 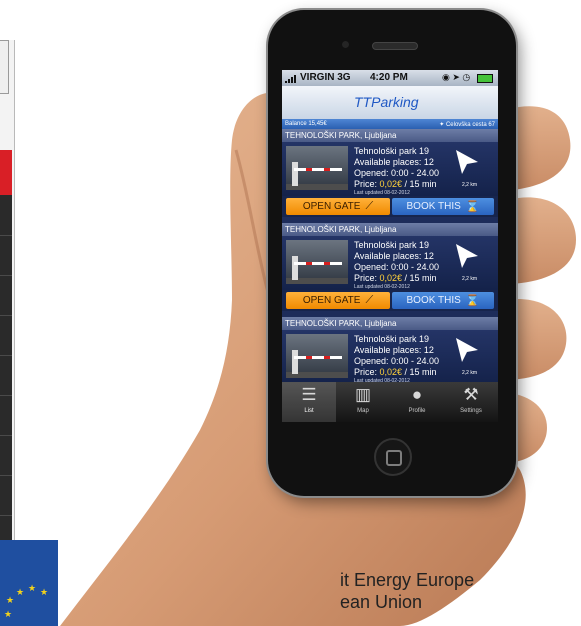 What do you see at coordinates (345, 44) in the screenshot?
I see `front-camera` at bounding box center [345, 44].